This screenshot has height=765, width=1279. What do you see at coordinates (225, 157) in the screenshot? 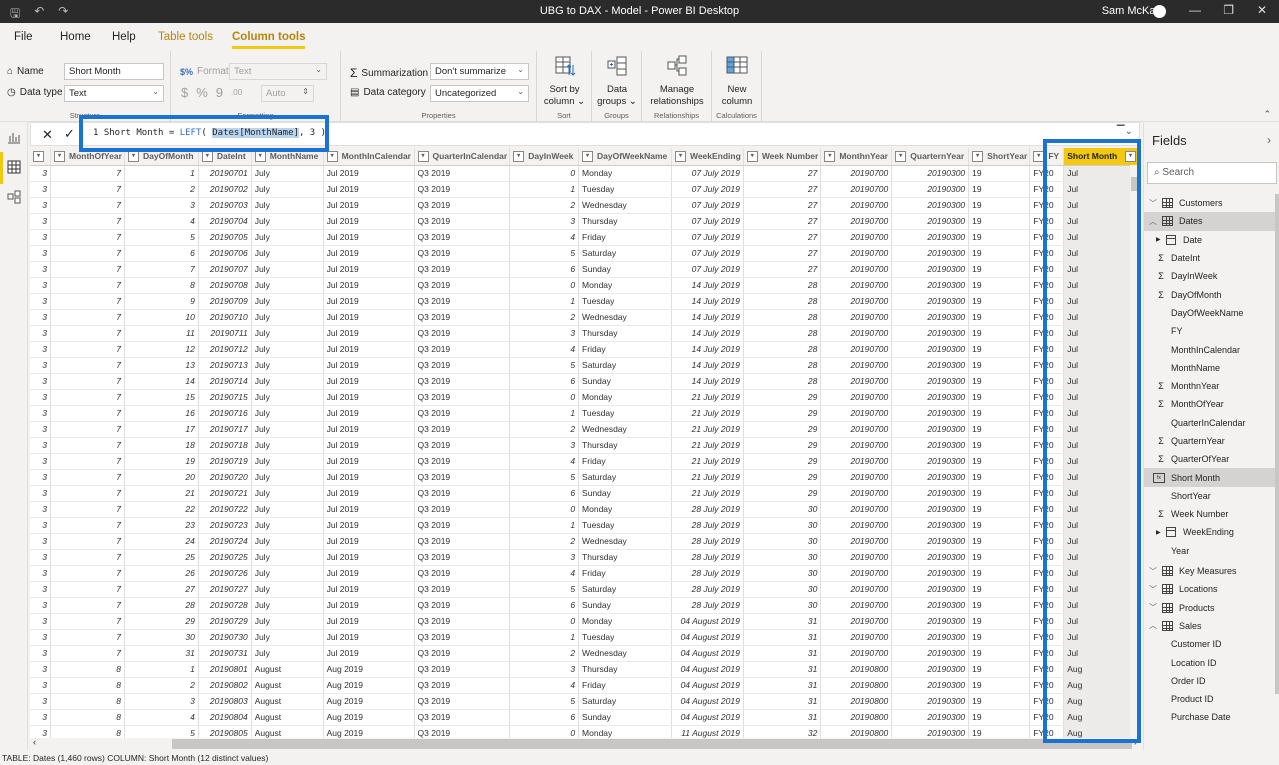
I see `column-header: ▾ DateInt` at bounding box center [225, 157].